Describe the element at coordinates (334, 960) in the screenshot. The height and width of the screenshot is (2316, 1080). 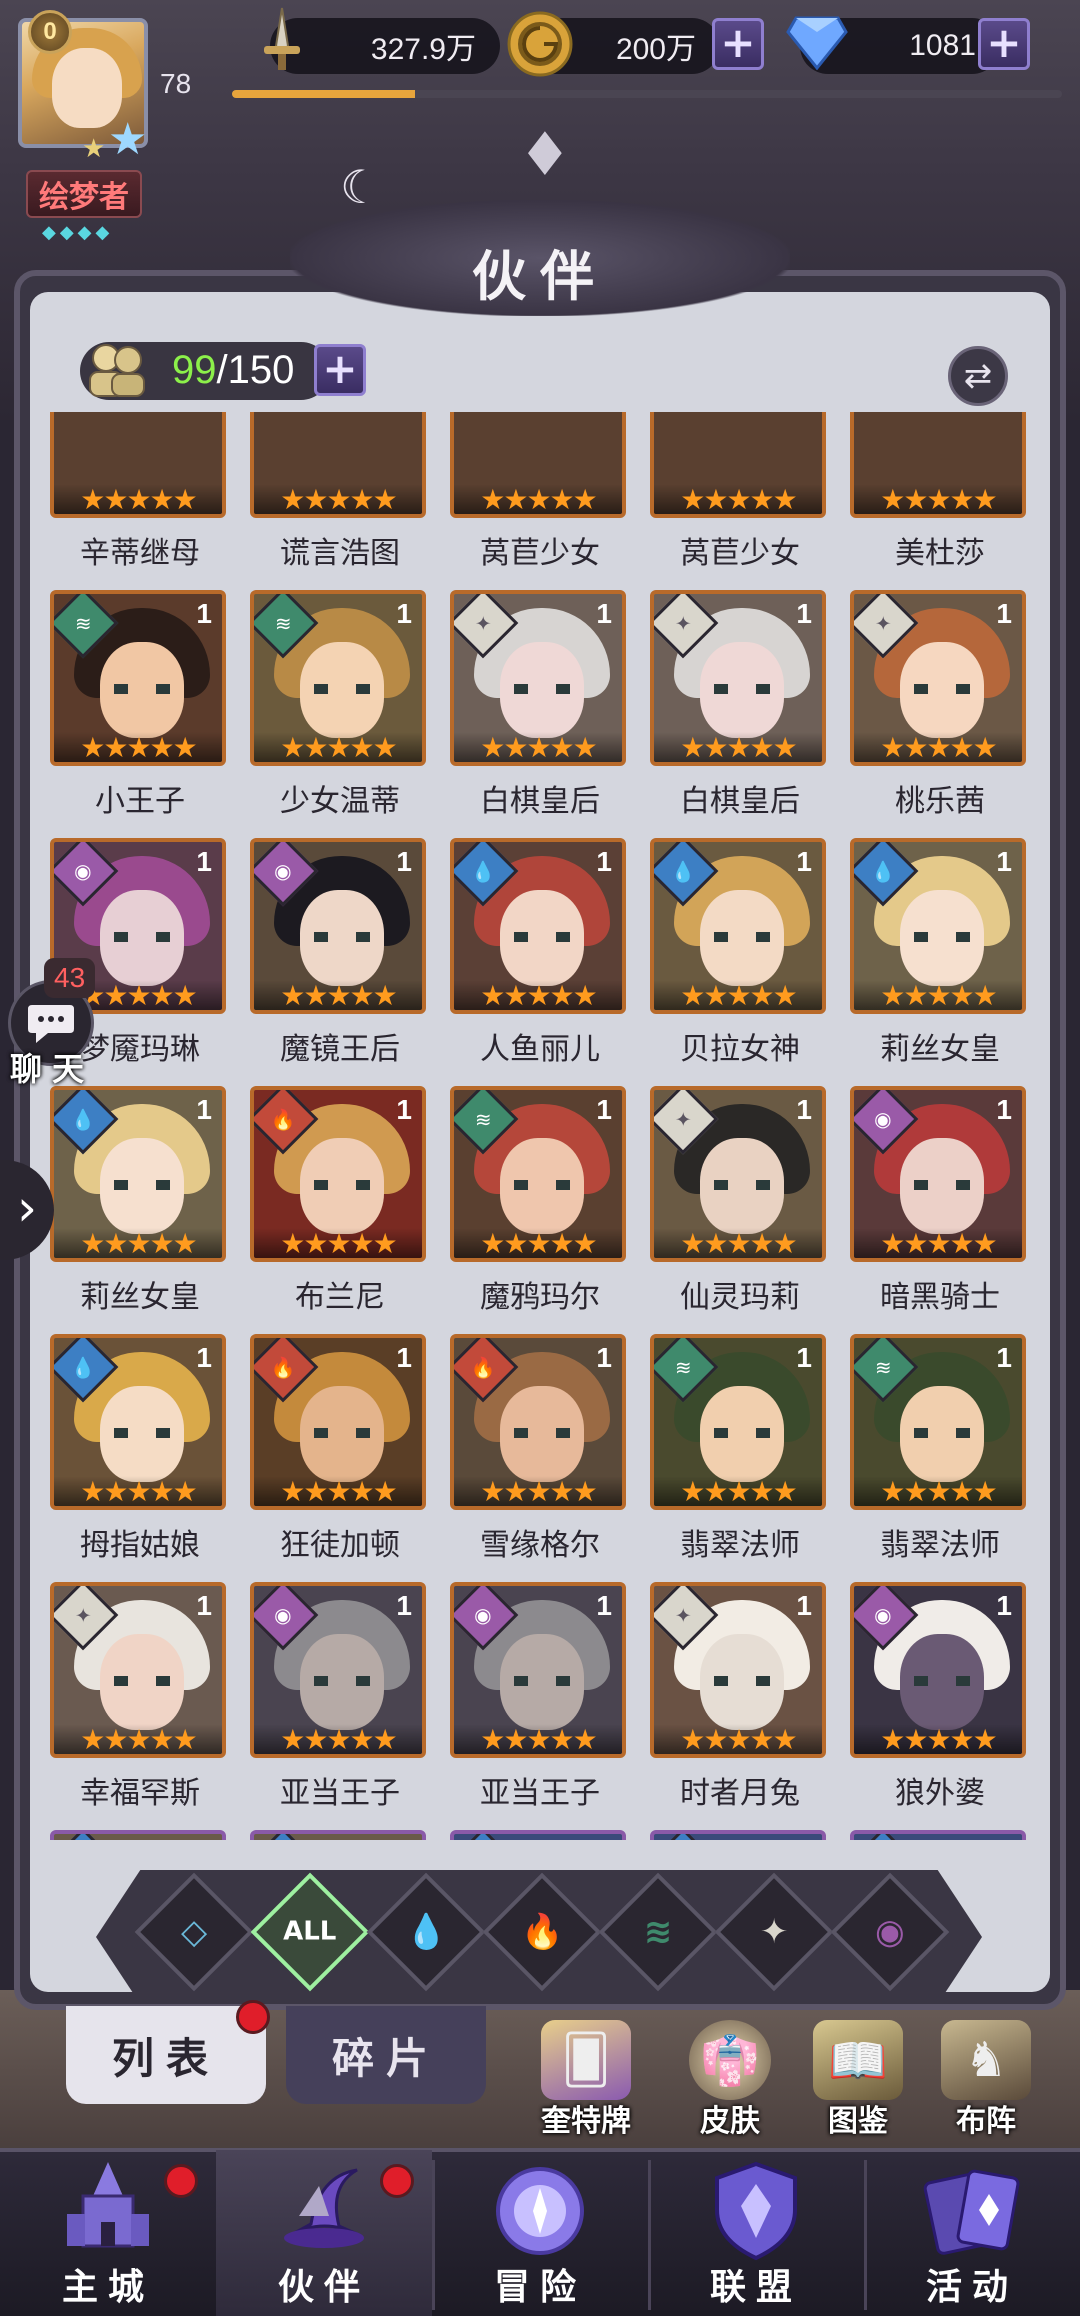
I see `hero-card: ◉ 1 ★★★★★ 魔镜王后` at that location.